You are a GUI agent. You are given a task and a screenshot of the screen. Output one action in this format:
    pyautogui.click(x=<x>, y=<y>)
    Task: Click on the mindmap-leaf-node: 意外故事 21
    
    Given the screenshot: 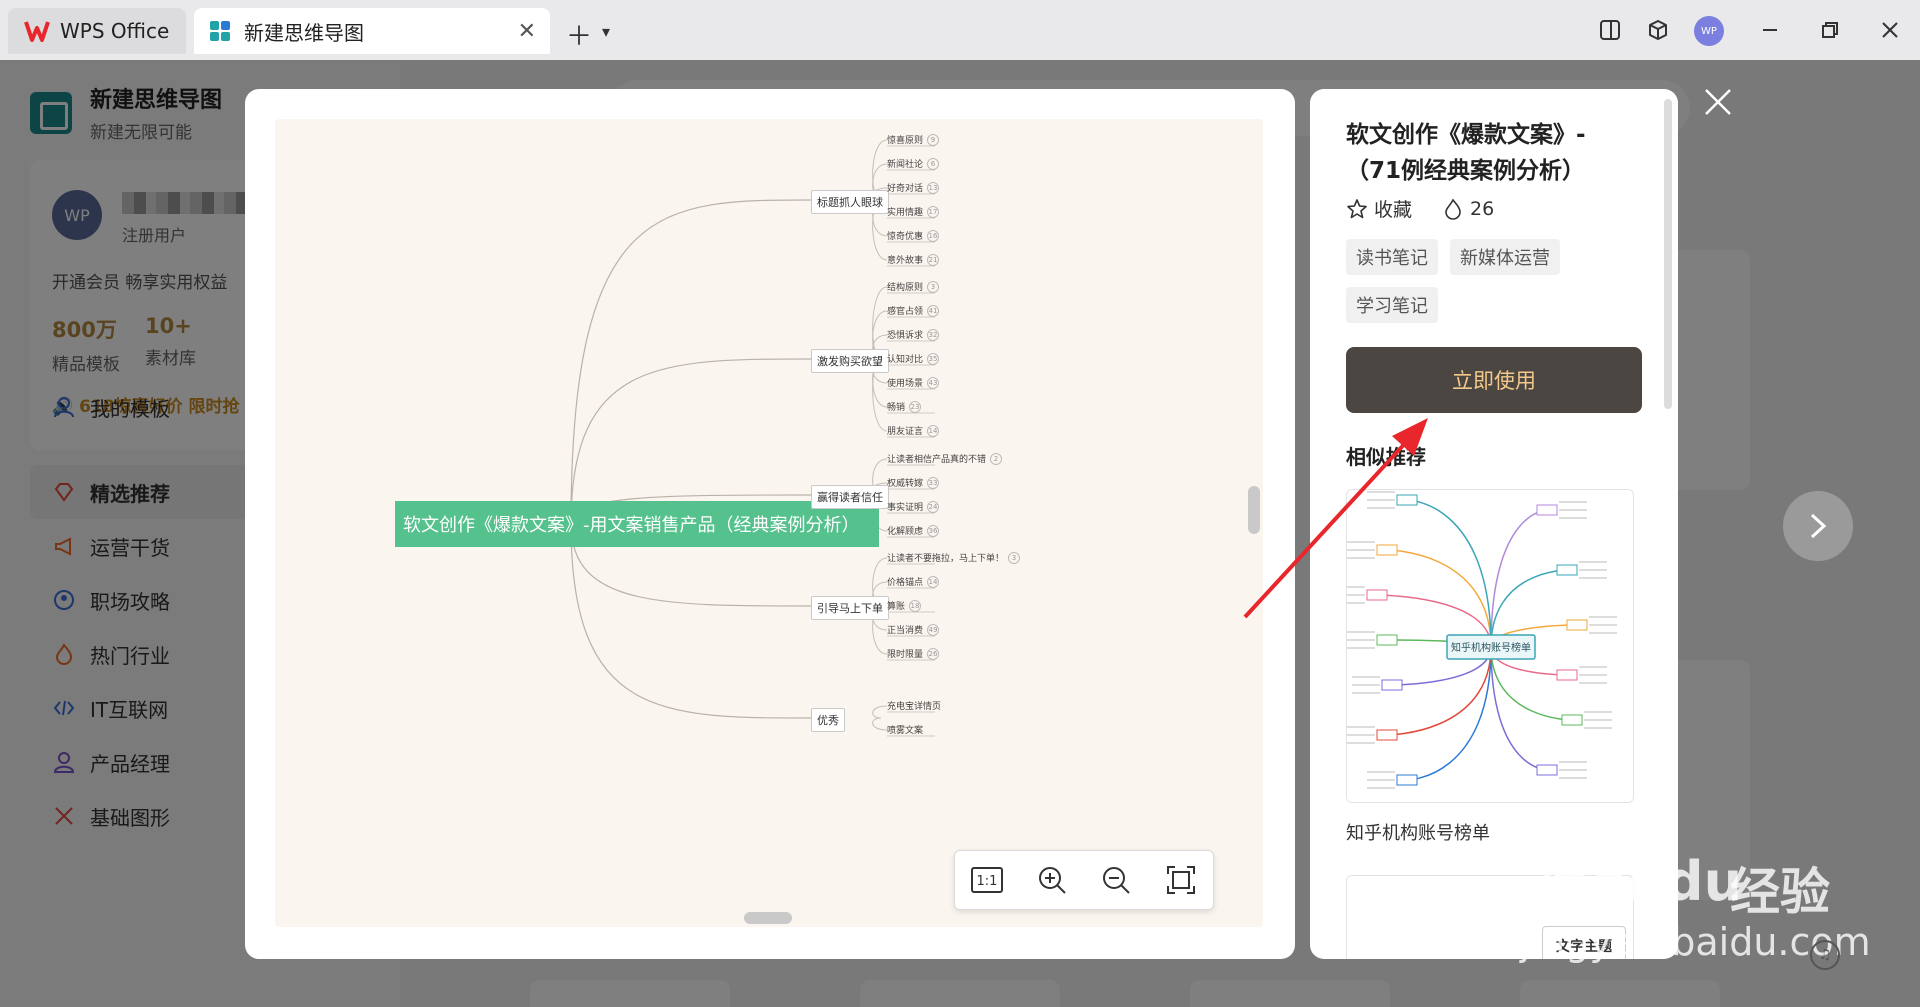 What is the action you would take?
    pyautogui.click(x=913, y=259)
    